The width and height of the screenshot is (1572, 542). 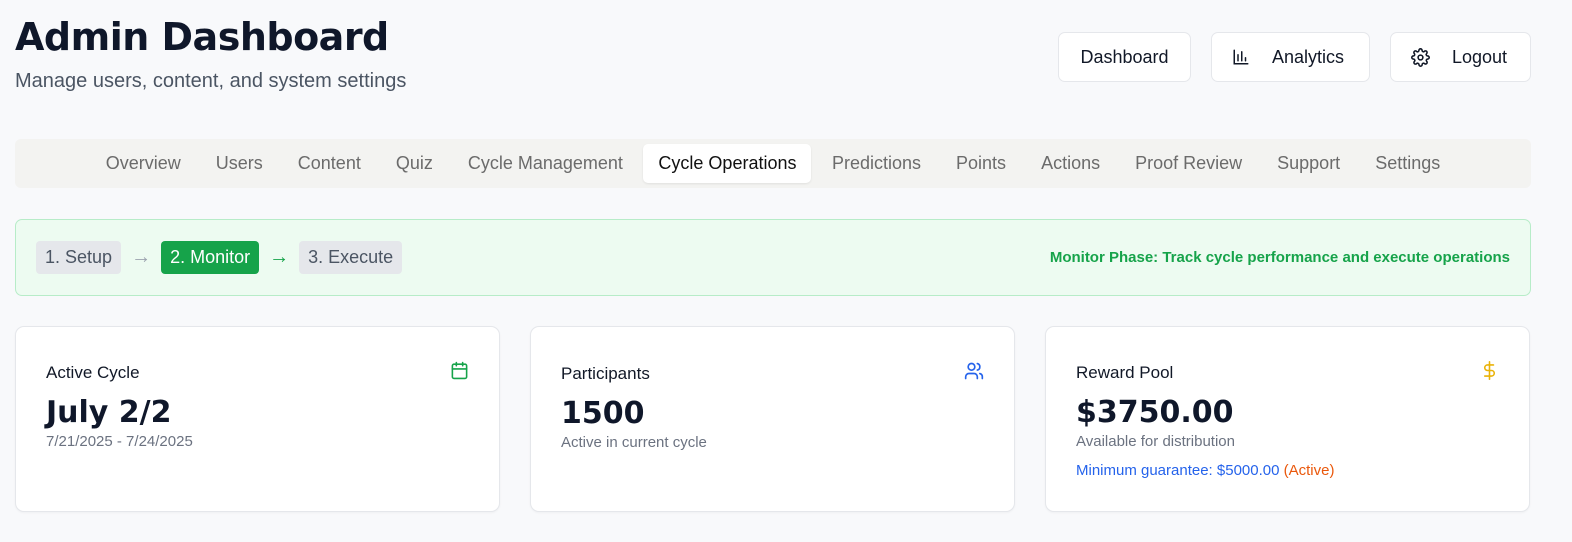 I want to click on minimum-guarantee-text: Minimum guarantee: $5000.00, so click(x=1178, y=470).